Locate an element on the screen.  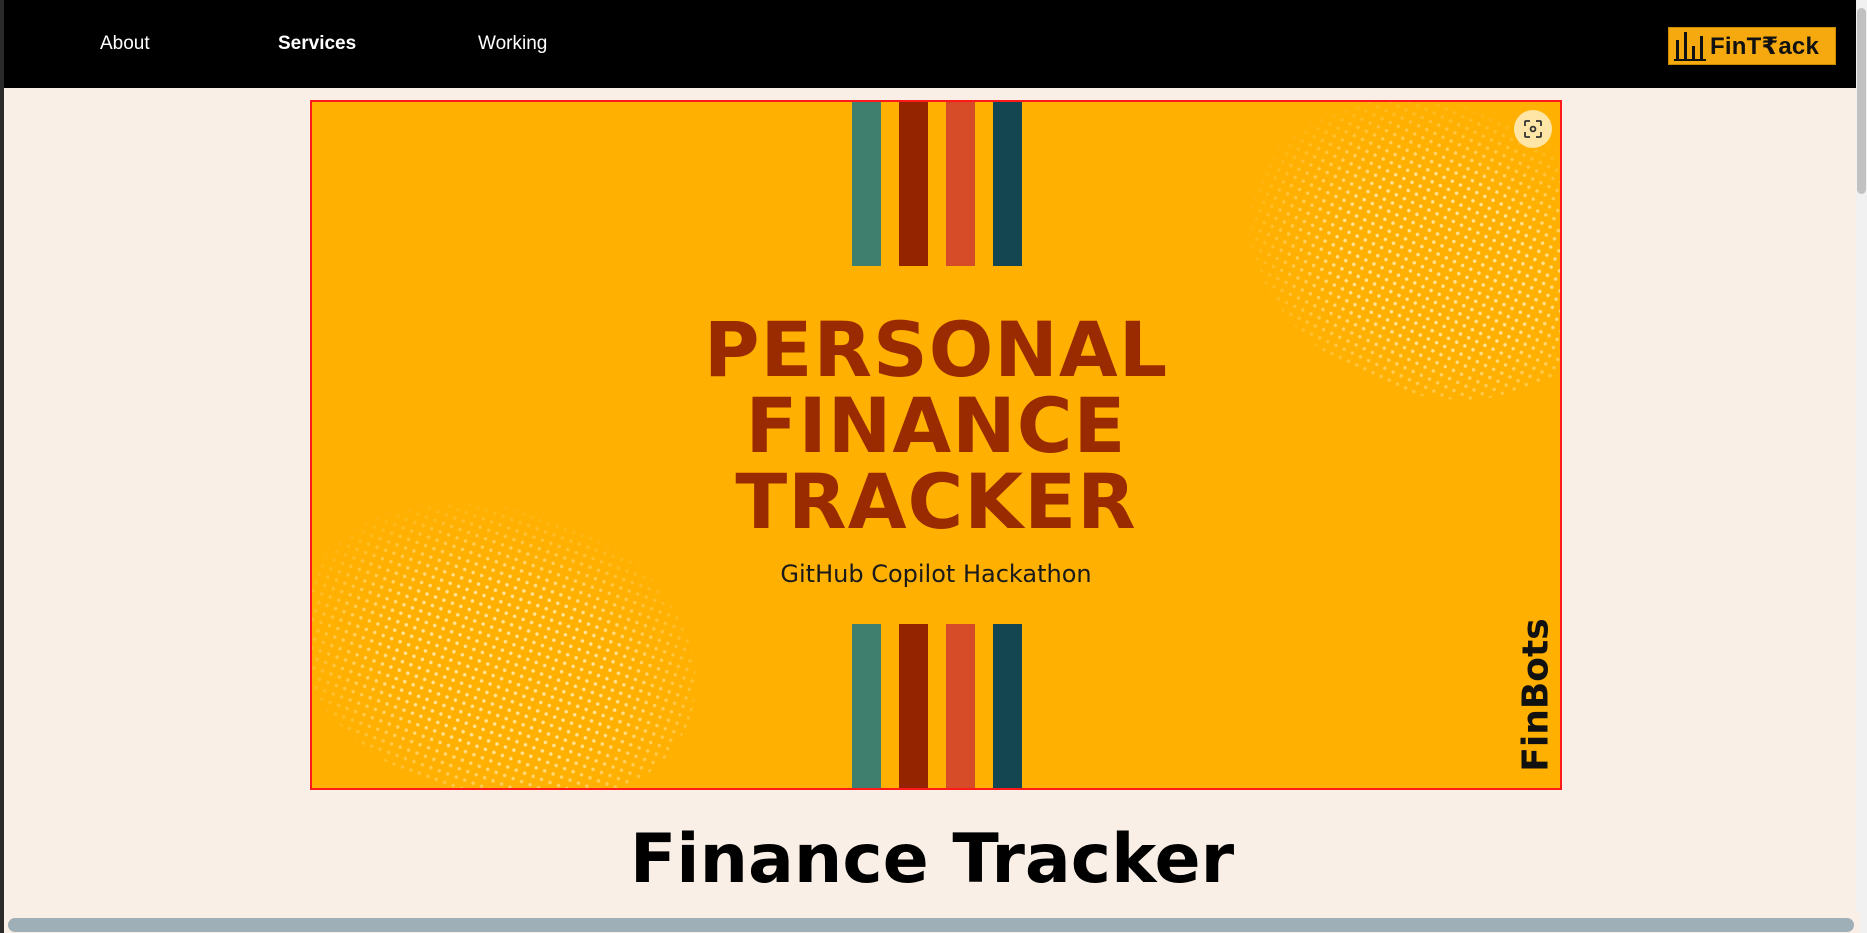
stripes-bottom is located at coordinates (937, 706).